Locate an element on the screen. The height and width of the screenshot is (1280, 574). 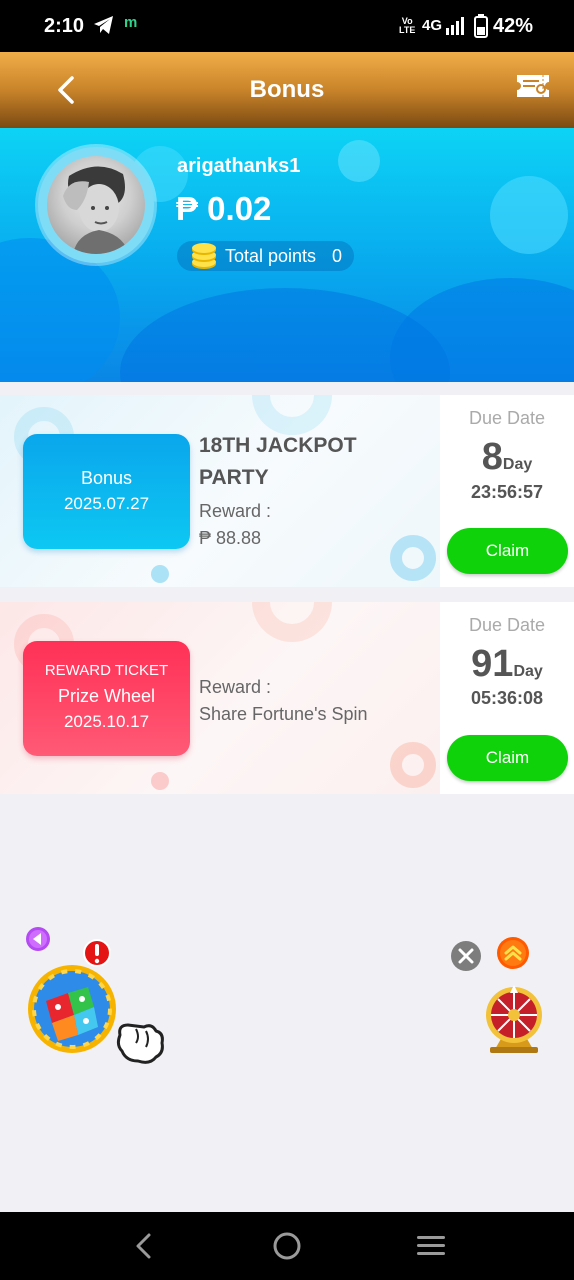
telegram-icon is located at coordinates (104, 27).